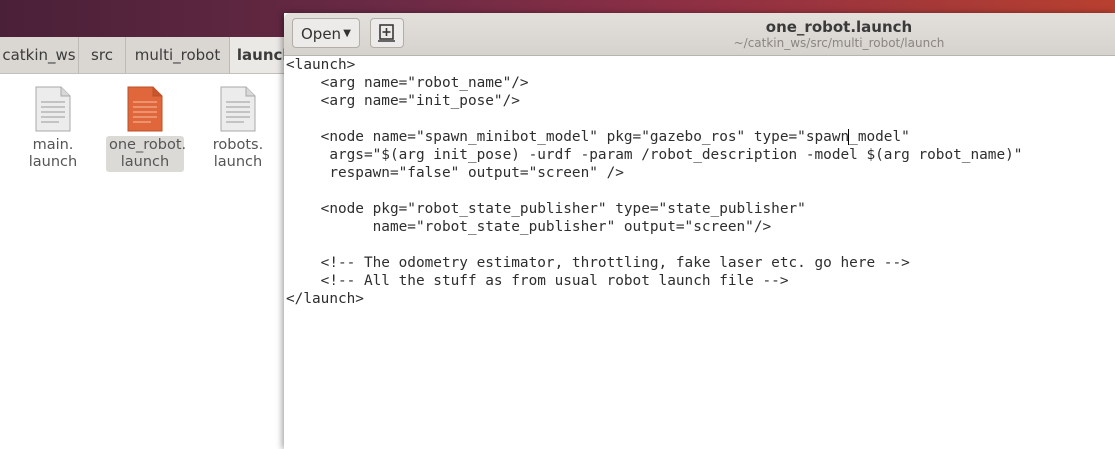  What do you see at coordinates (700, 101) in the screenshot?
I see `code-line: <arg name="init_pose"/>` at bounding box center [700, 101].